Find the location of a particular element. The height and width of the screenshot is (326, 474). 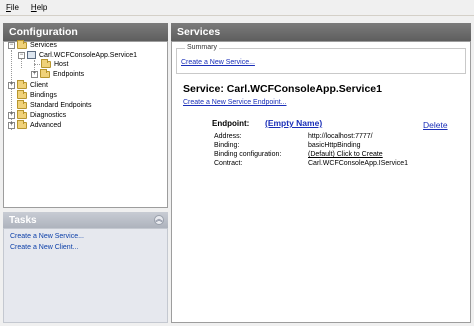

tree-label: Bindings is located at coordinates (43, 95).